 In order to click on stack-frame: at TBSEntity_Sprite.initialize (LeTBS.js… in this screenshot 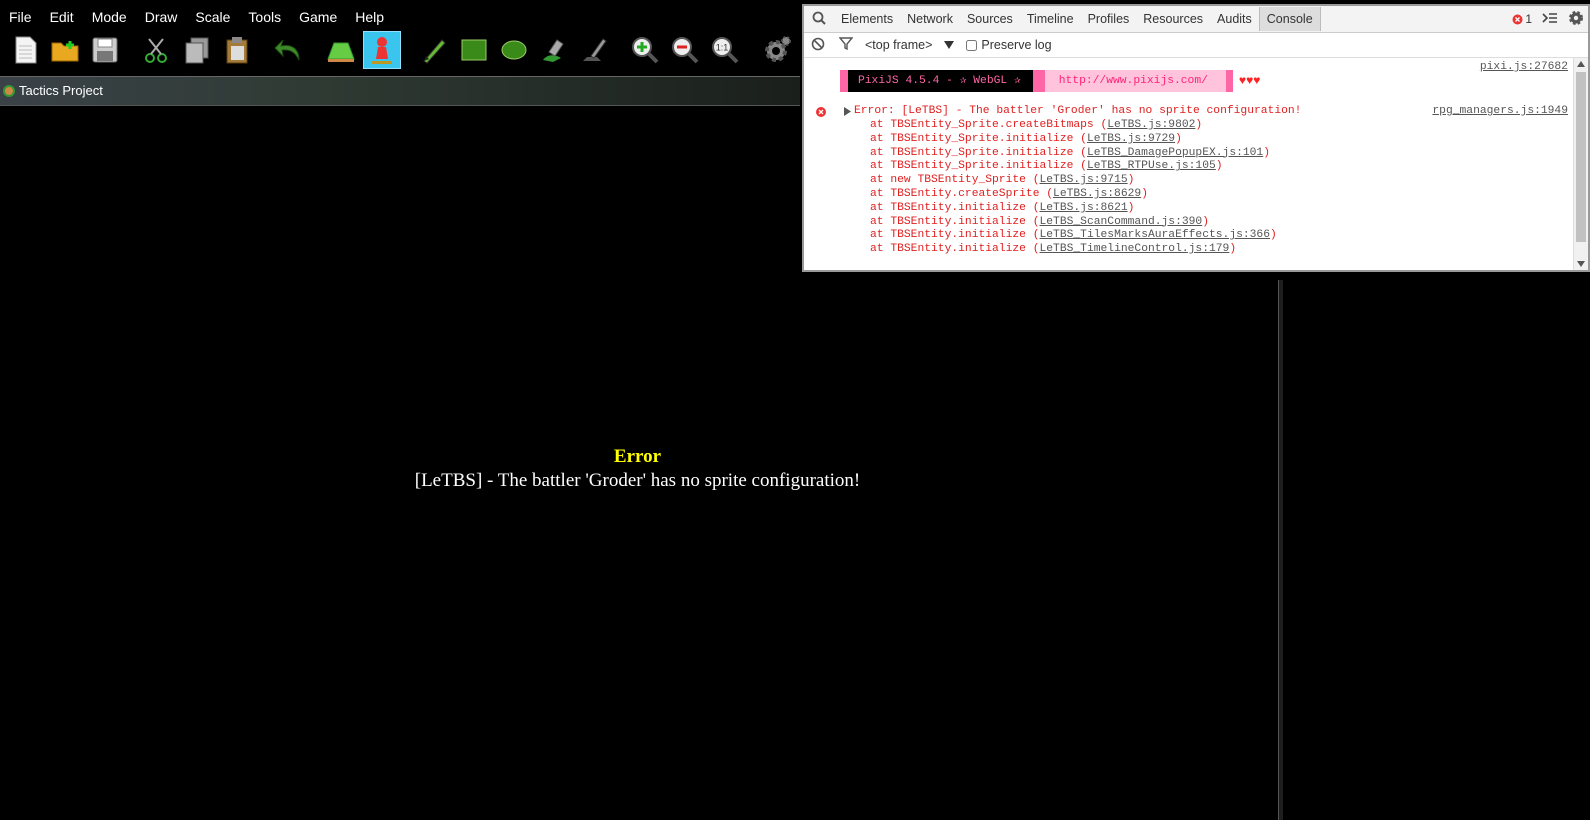, I will do `click(1026, 138)`.